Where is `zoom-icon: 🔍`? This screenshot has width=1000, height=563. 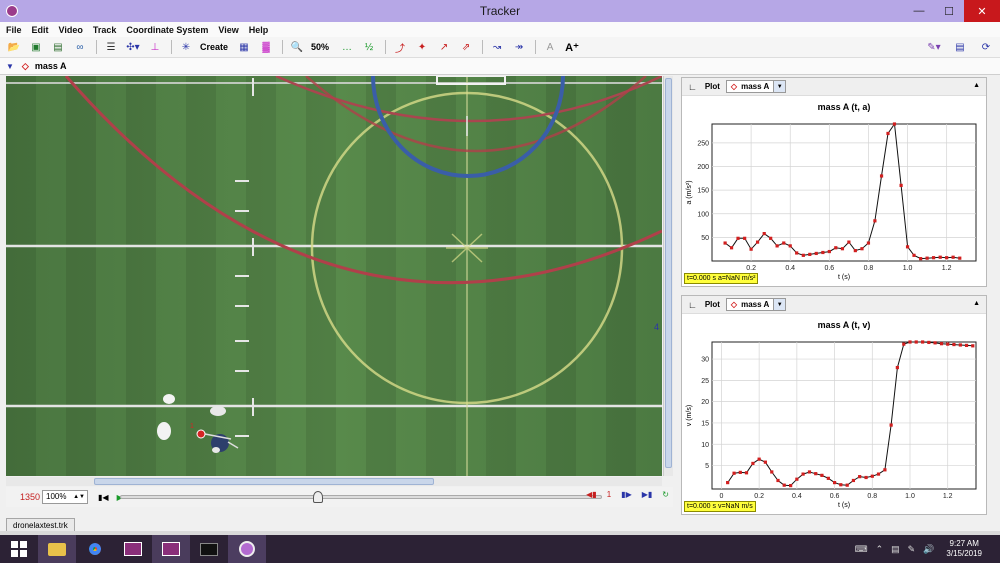
zoom-icon: 🔍 is located at coordinates (297, 47).